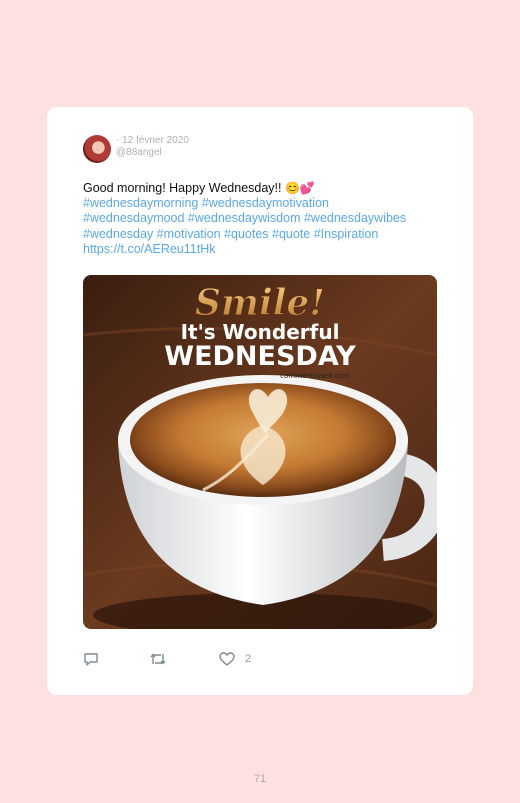 This screenshot has height=803, width=520. Describe the element at coordinates (260, 659) in the screenshot. I see `tweet-actions: 2` at that location.